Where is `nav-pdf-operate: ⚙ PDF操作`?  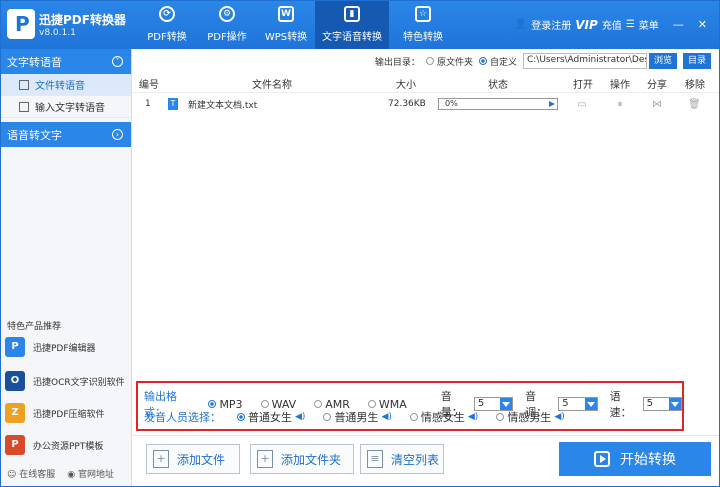 nav-pdf-operate: ⚙ PDF操作 is located at coordinates (227, 25).